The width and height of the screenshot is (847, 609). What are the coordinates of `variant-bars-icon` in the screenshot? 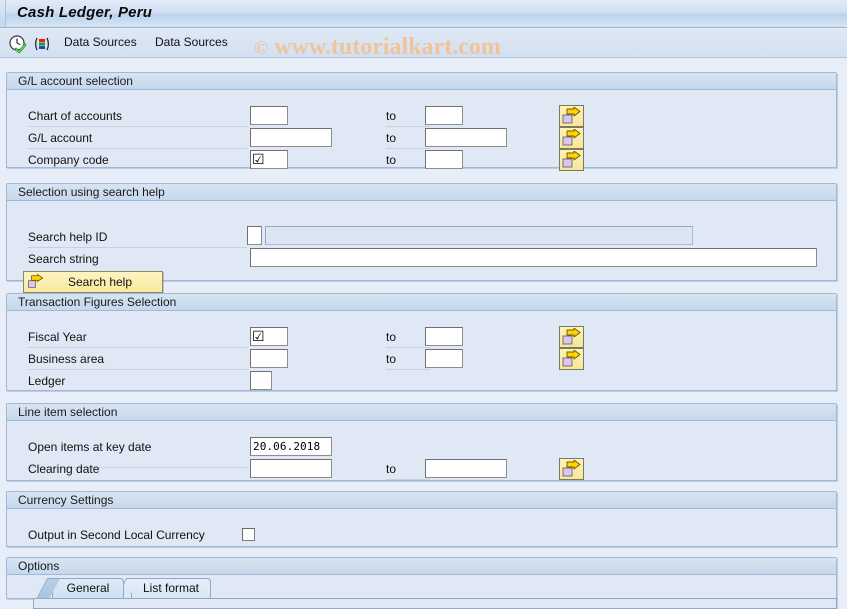 It's located at (42, 44).